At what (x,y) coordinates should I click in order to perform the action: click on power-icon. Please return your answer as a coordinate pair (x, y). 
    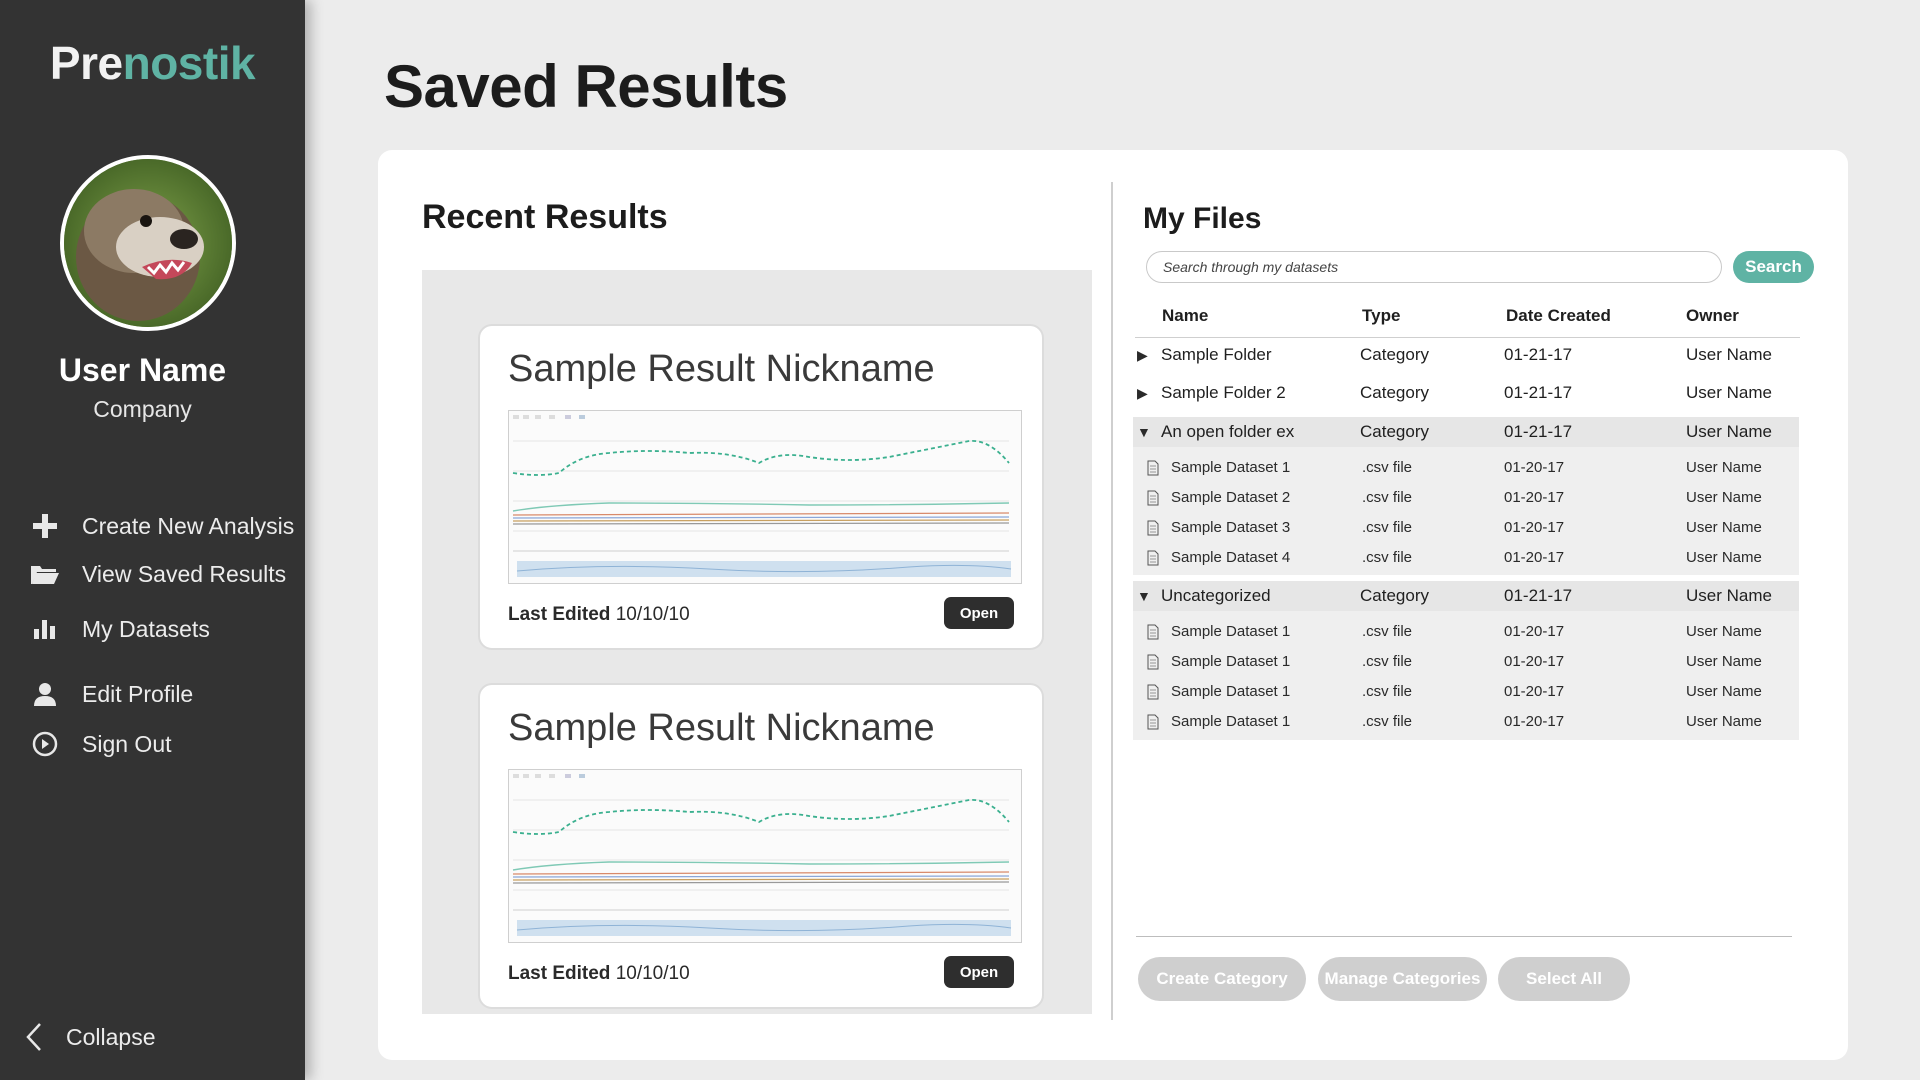
    Looking at the image, I should click on (45, 744).